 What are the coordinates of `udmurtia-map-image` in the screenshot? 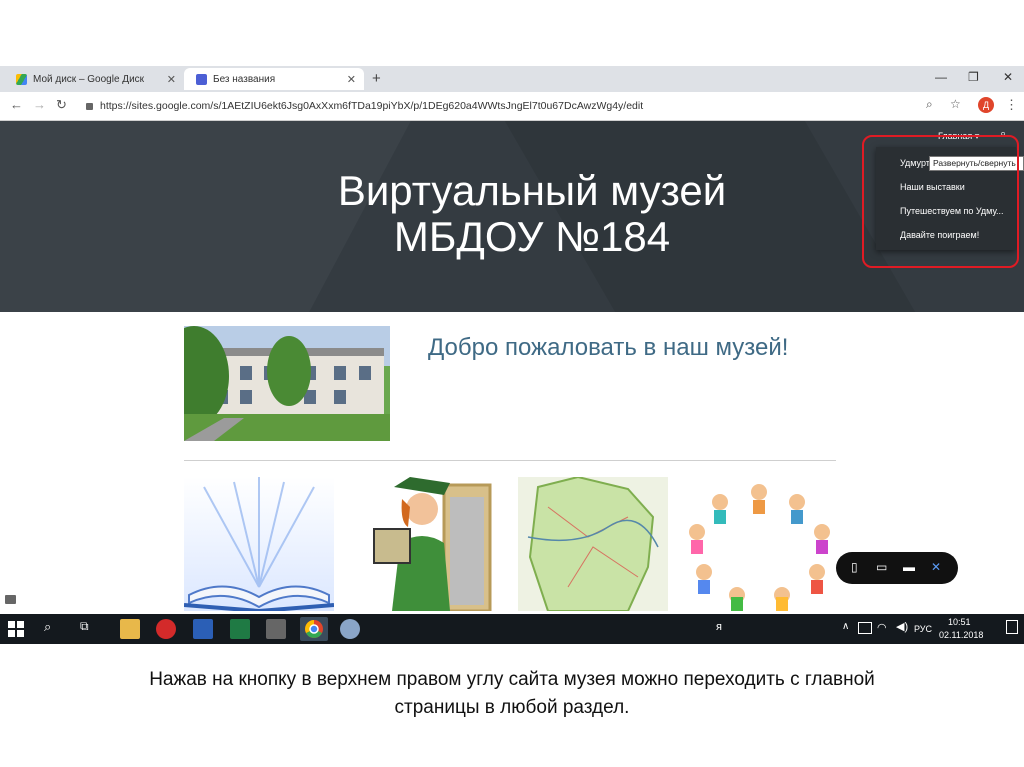 It's located at (593, 544).